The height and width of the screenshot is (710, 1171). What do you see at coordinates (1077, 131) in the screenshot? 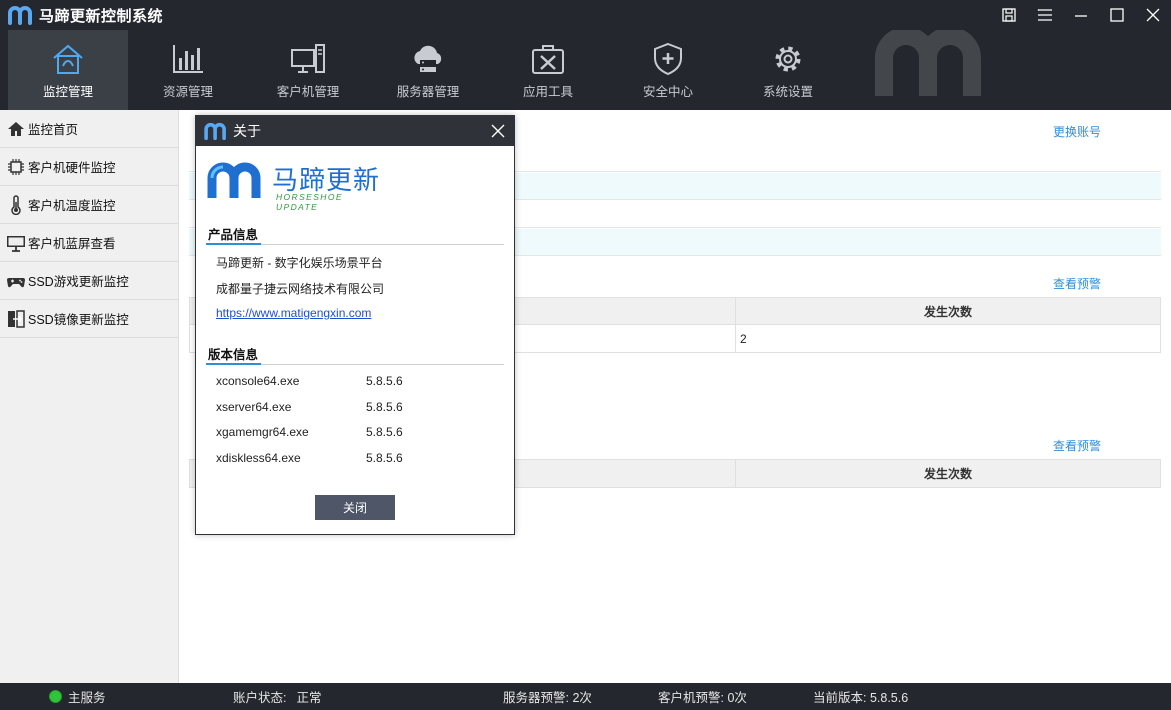
I see `switch-account-link: 更换账号` at bounding box center [1077, 131].